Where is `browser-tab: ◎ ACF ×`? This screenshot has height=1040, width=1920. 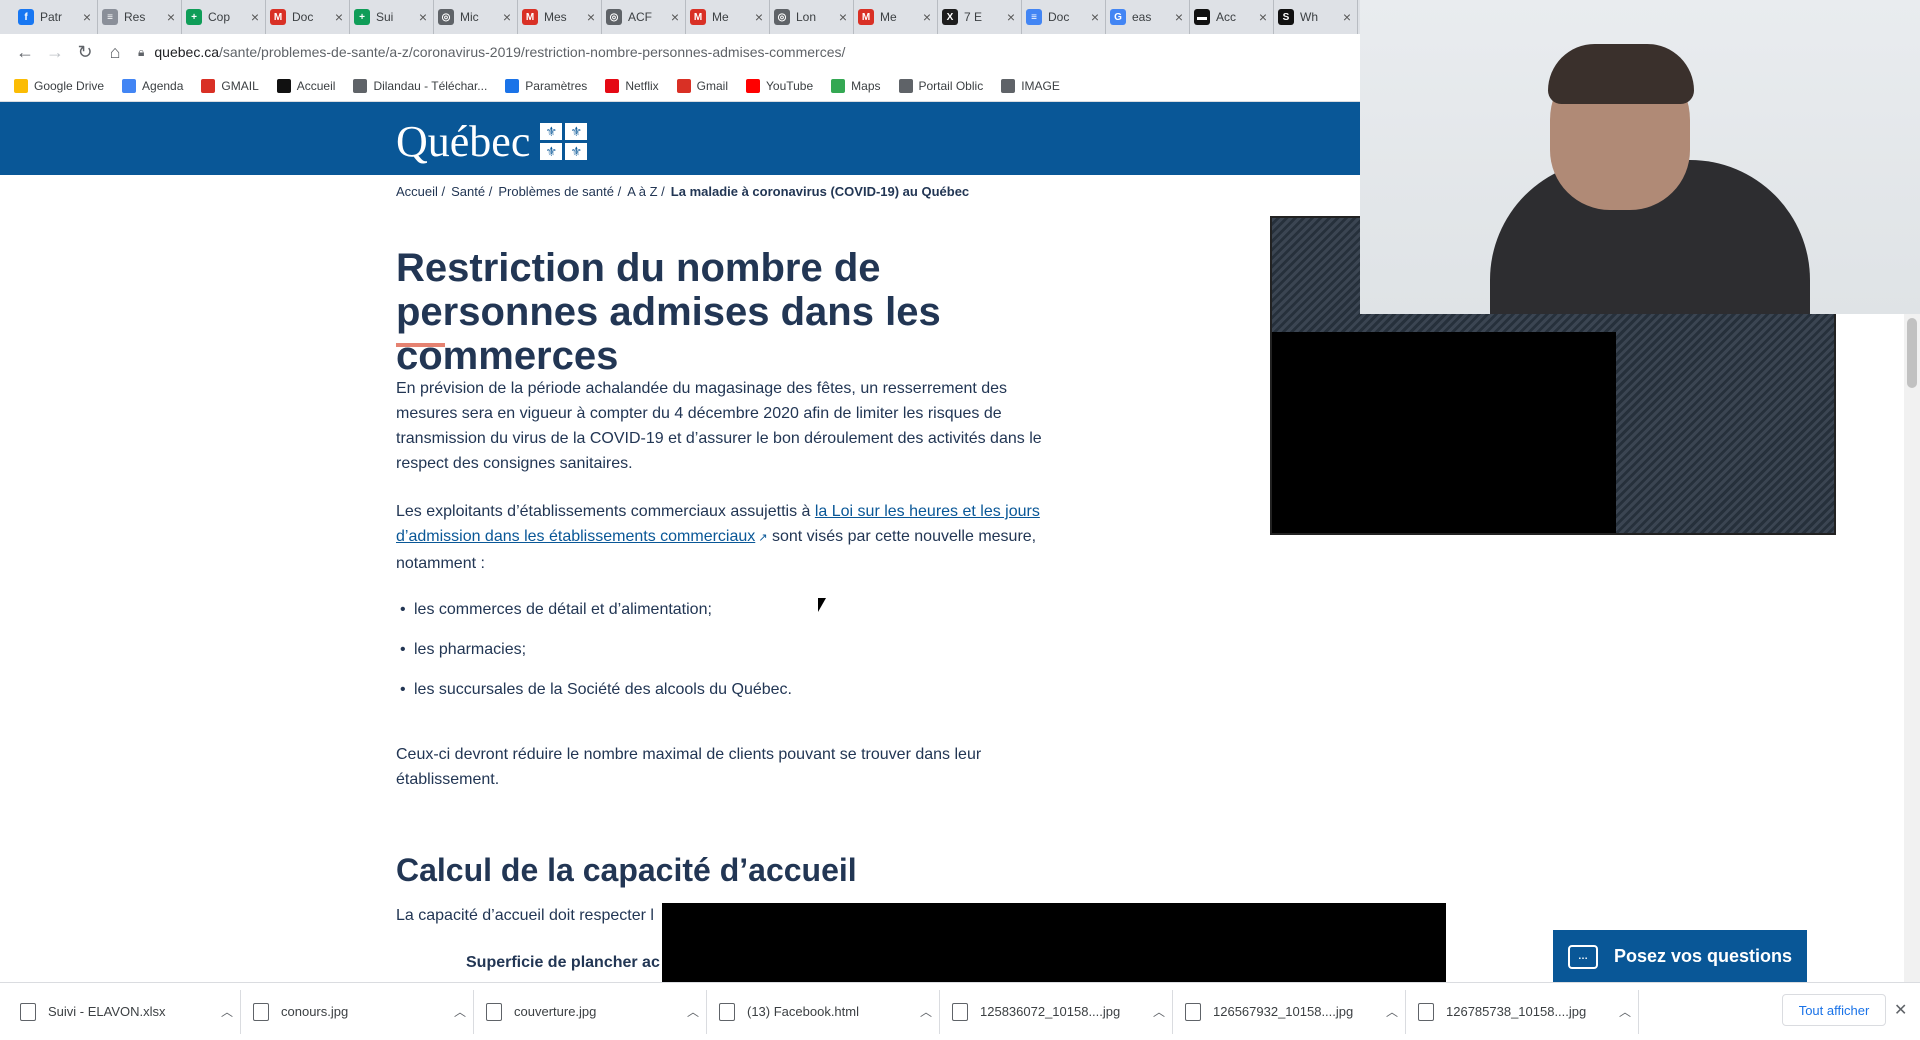 browser-tab: ◎ ACF × is located at coordinates (644, 17).